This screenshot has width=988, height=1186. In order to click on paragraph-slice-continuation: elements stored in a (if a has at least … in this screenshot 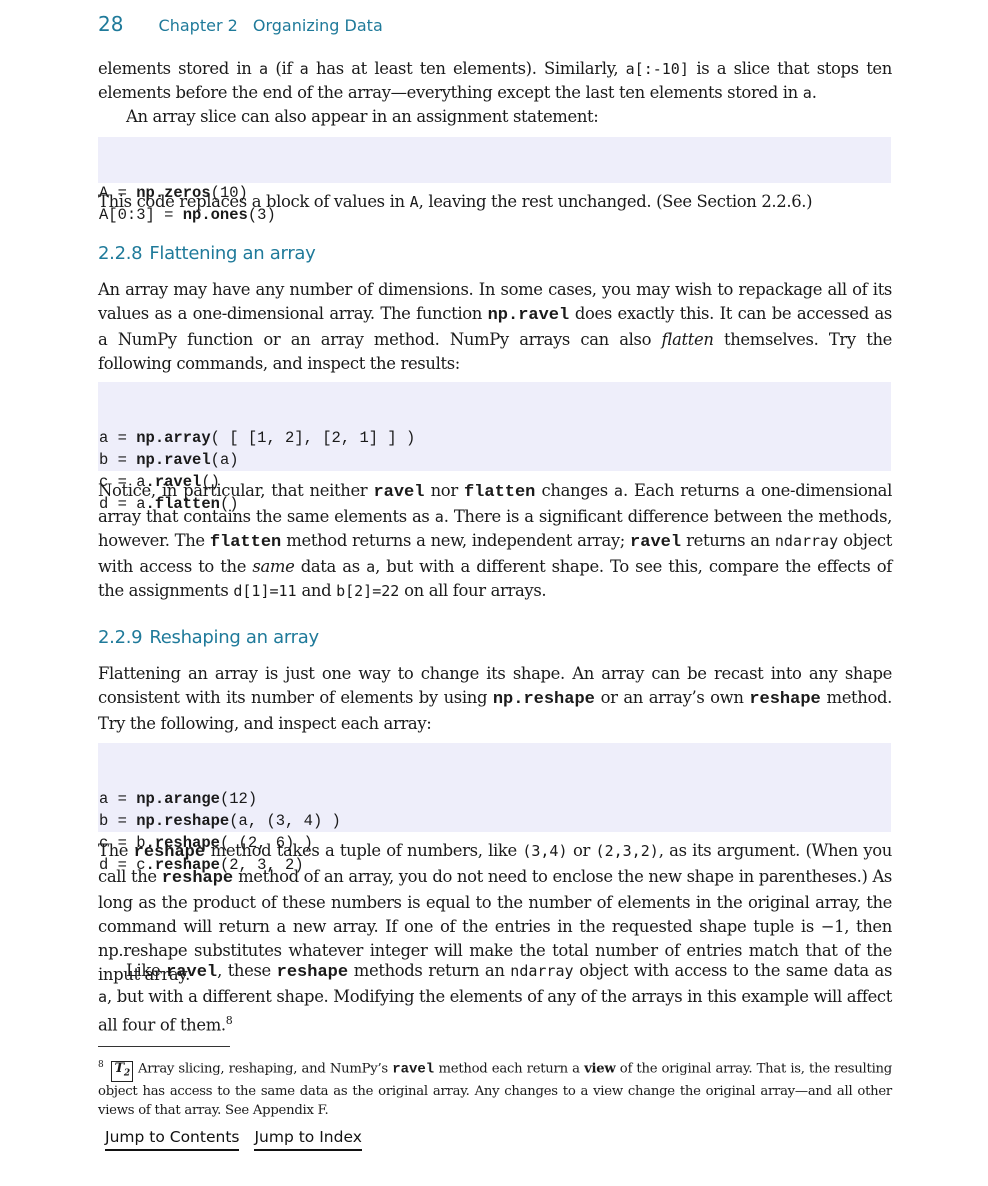, I will do `click(495, 80)`.